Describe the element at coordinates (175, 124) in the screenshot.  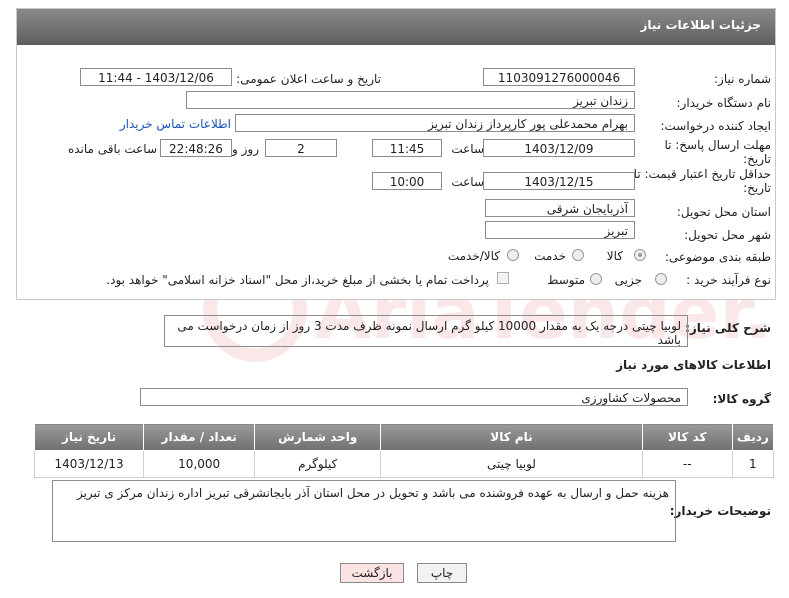
I see `buyer-contact-link: اطلاعات تماس خریدار` at that location.